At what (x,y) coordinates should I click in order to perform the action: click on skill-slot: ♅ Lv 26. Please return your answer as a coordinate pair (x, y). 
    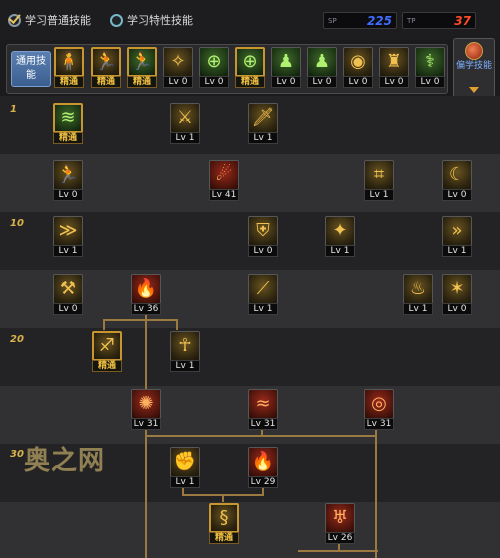
    Looking at the image, I should click on (340, 523).